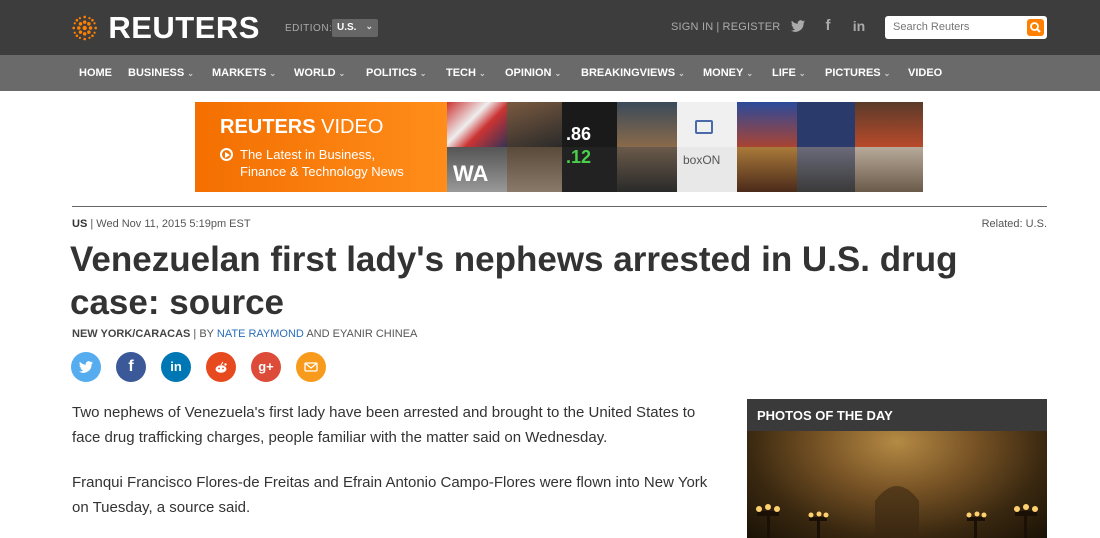 The image size is (1100, 538). I want to click on reddit-icon, so click(221, 367).